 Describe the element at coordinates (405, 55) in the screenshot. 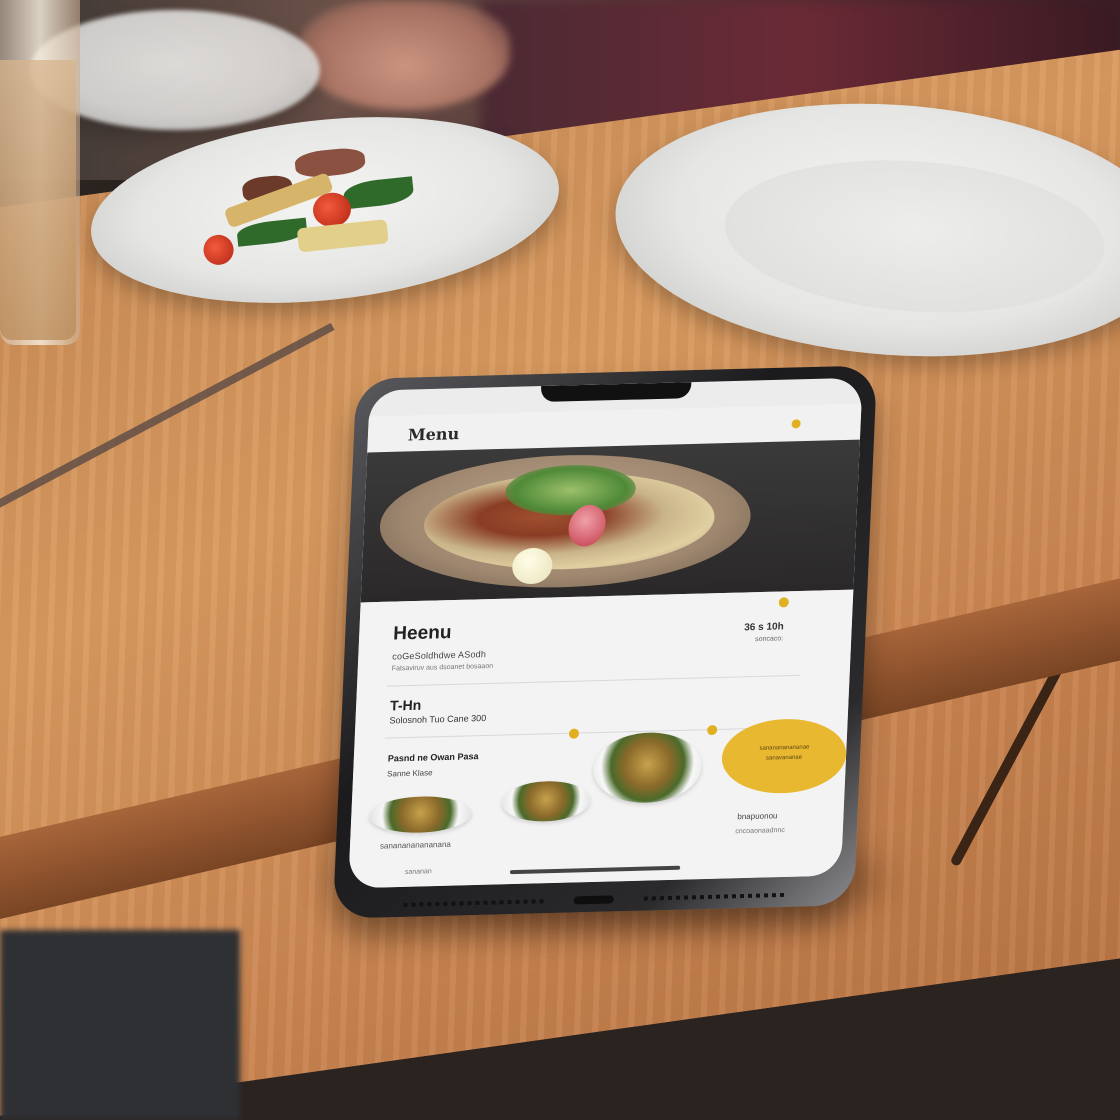

I see `background-person-hand` at that location.